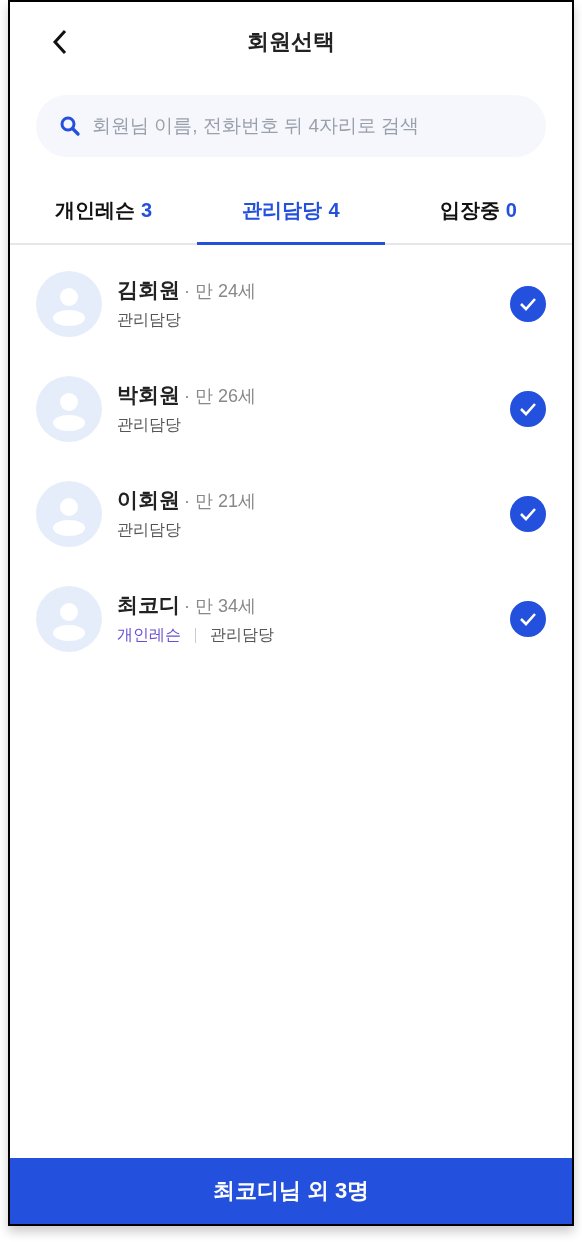 The width and height of the screenshot is (582, 1242). Describe the element at coordinates (291, 1191) in the screenshot. I see `confirm-button: 최코디님 외 3명` at that location.